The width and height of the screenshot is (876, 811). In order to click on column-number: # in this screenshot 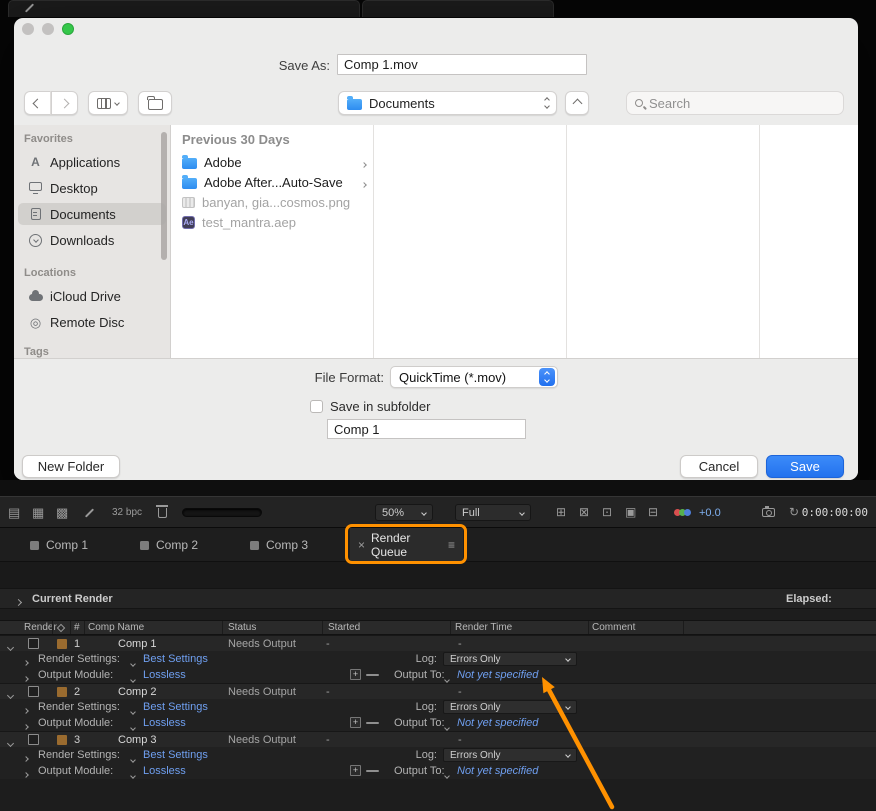, I will do `click(77, 627)`.